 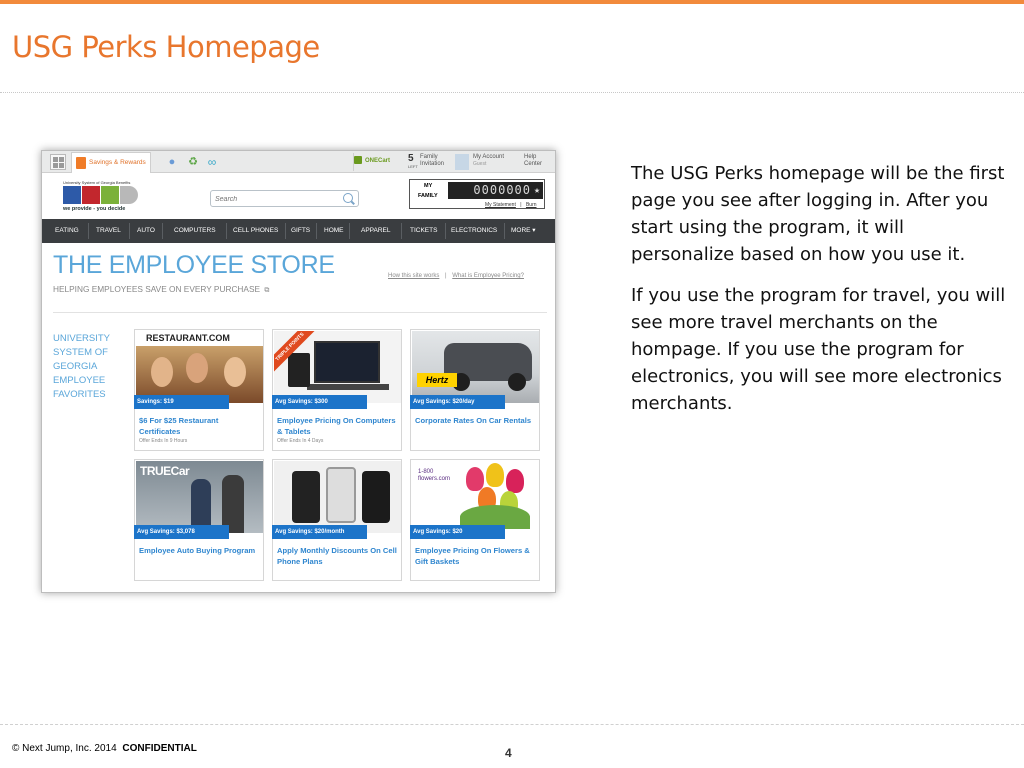 I want to click on nav-tickets: TICKETS, so click(x=423, y=231).